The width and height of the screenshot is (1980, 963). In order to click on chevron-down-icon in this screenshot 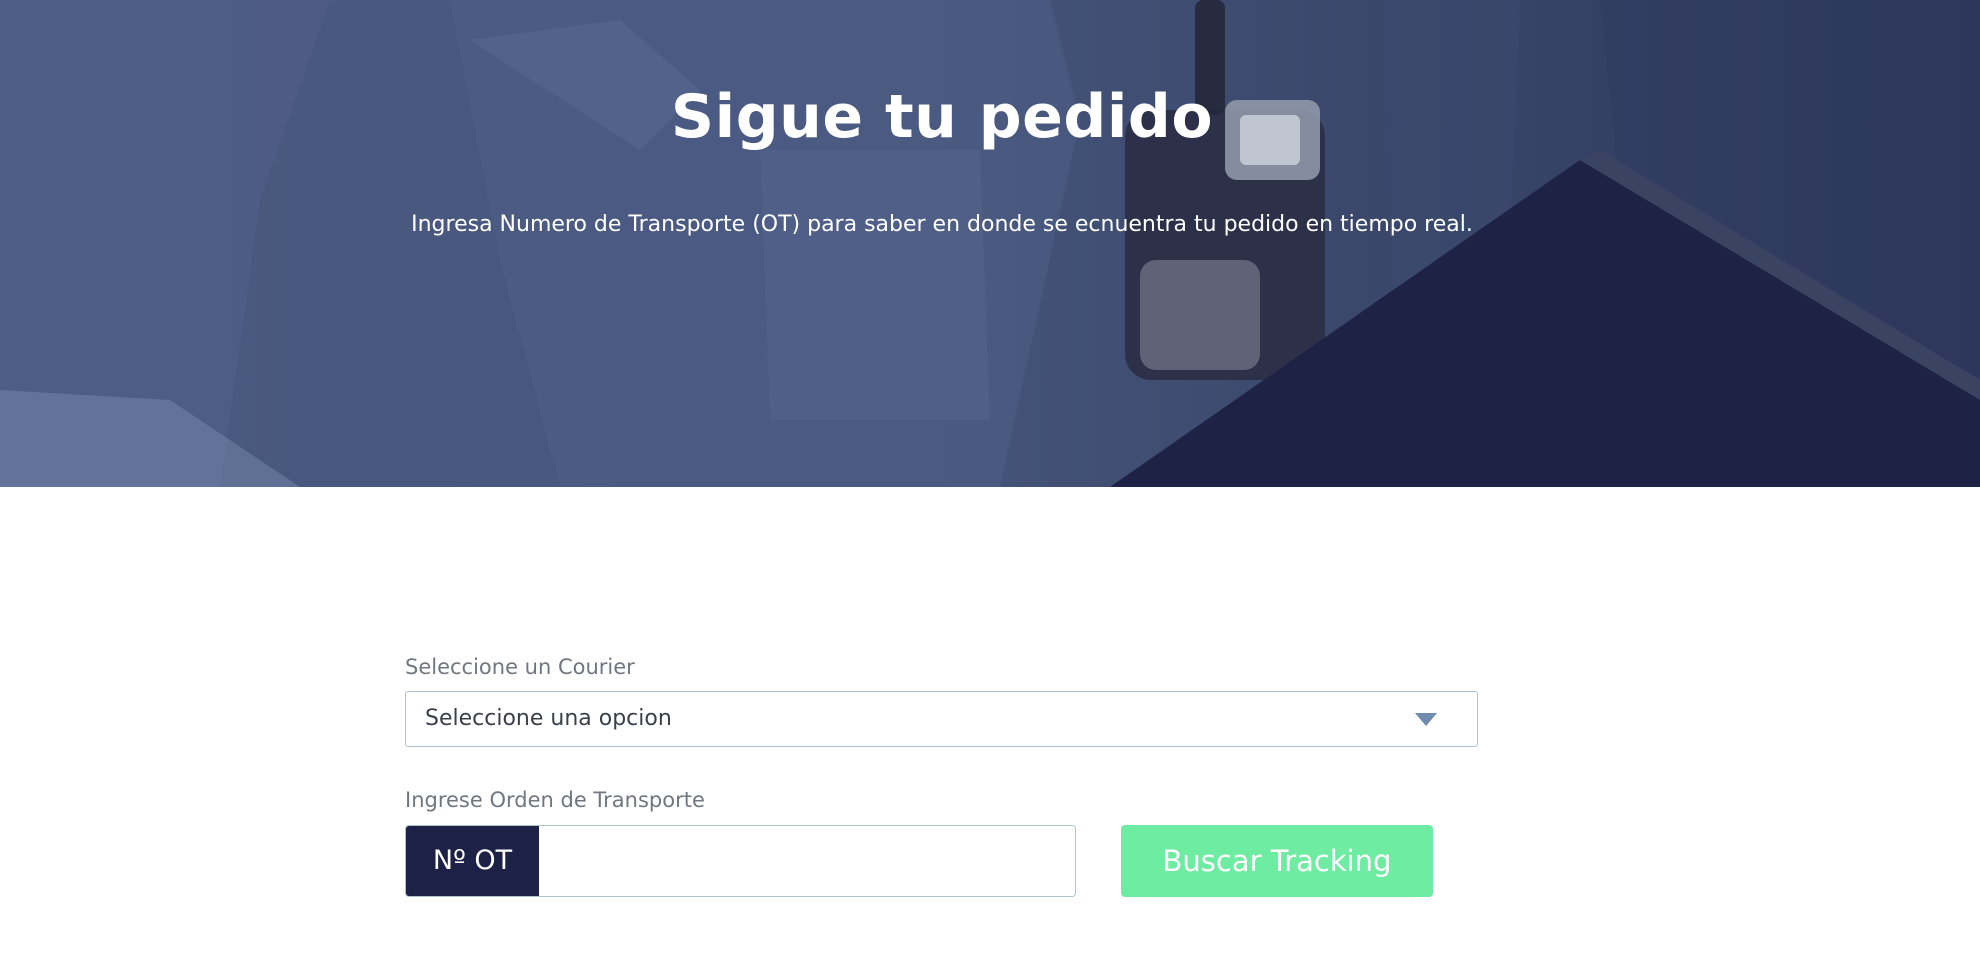, I will do `click(1426, 719)`.